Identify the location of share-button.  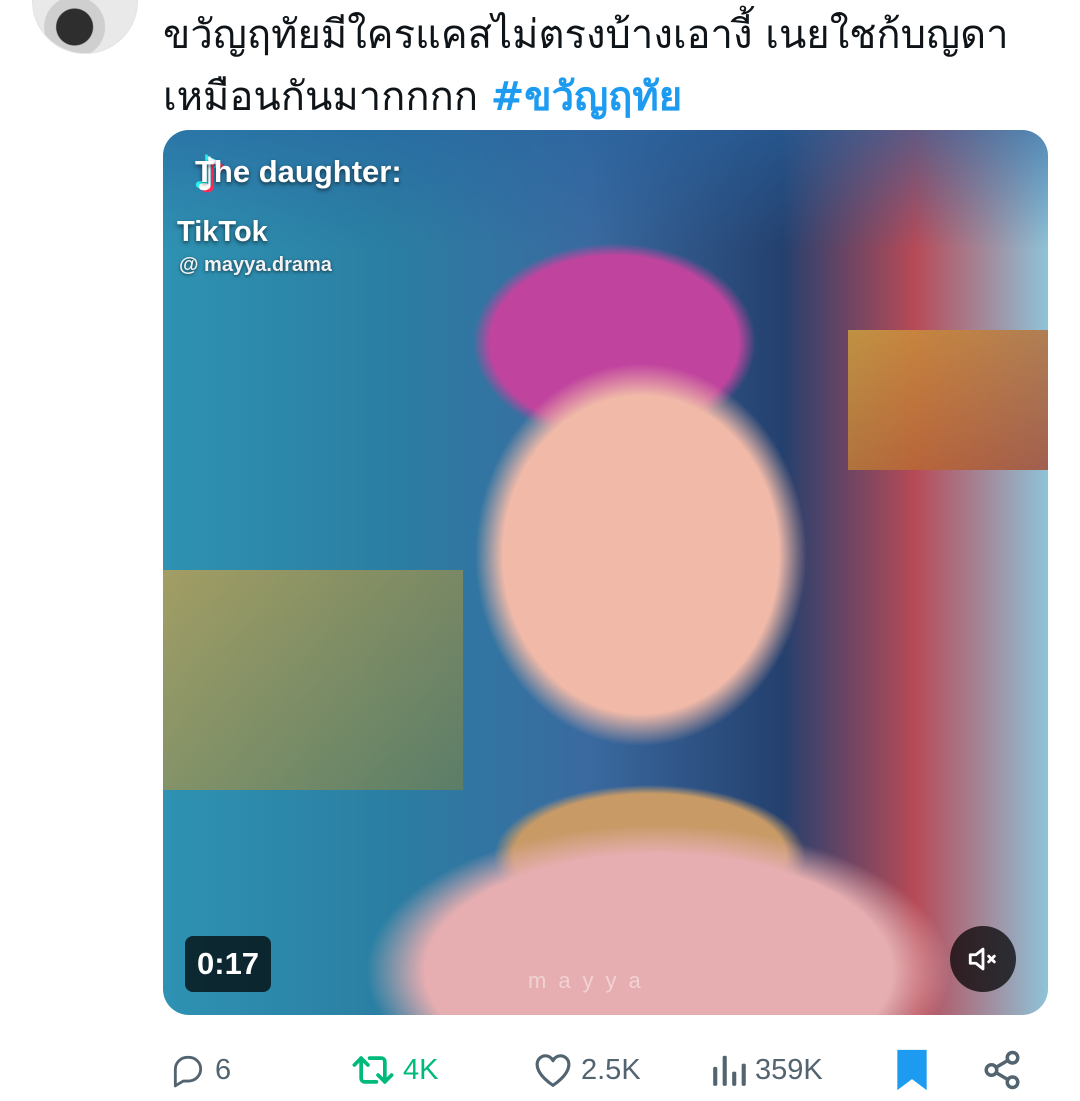
(1002, 1070).